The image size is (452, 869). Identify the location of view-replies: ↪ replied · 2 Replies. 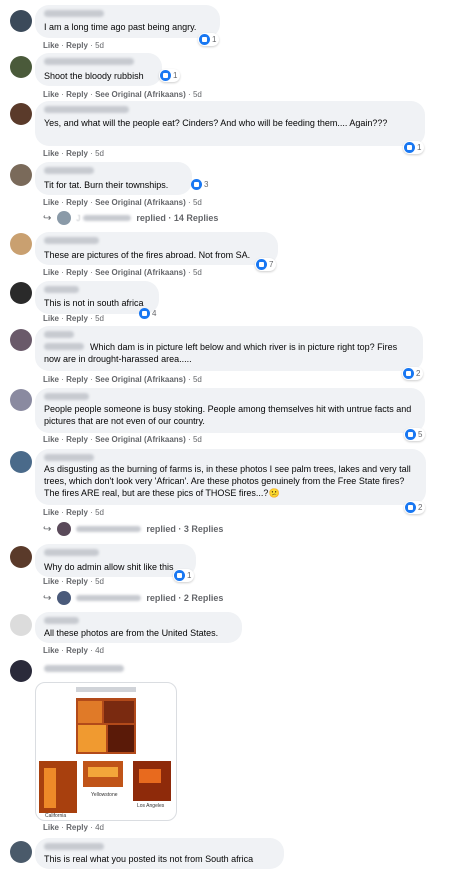
(133, 598).